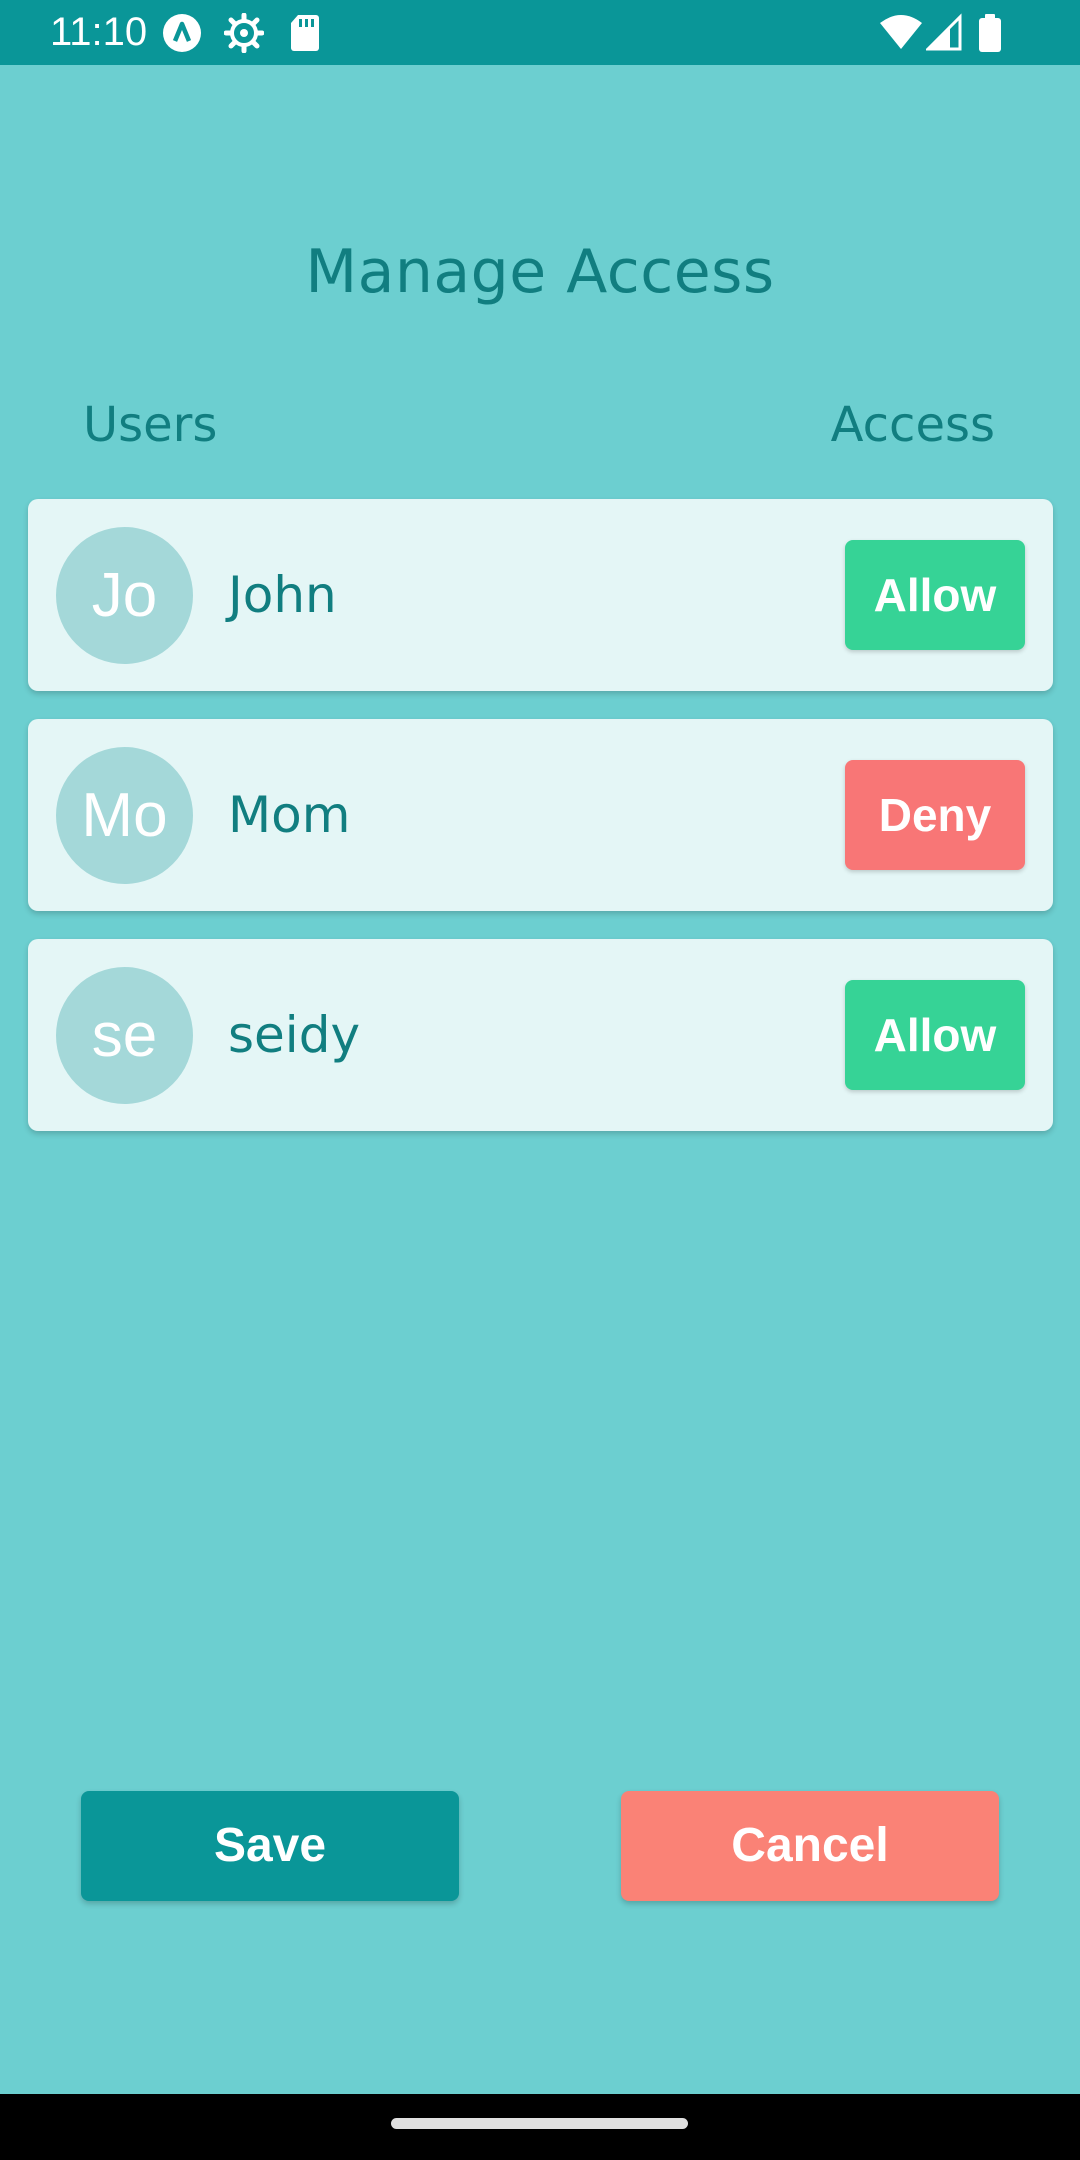  Describe the element at coordinates (270, 1846) in the screenshot. I see `save-button: Save` at that location.